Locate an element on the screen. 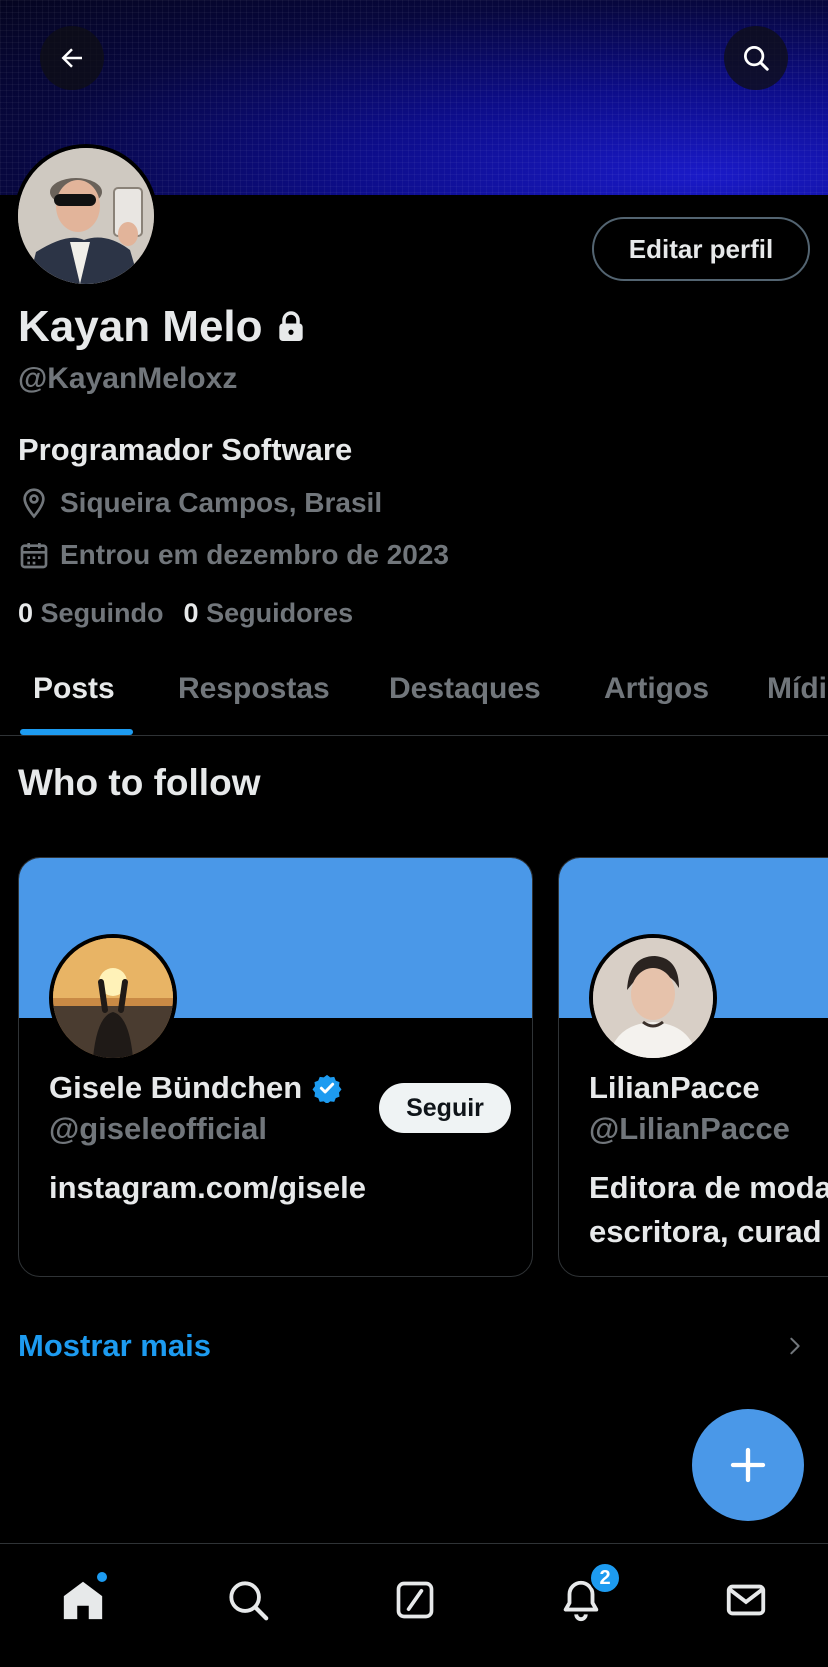  notifications-badge: 2 is located at coordinates (605, 1578).